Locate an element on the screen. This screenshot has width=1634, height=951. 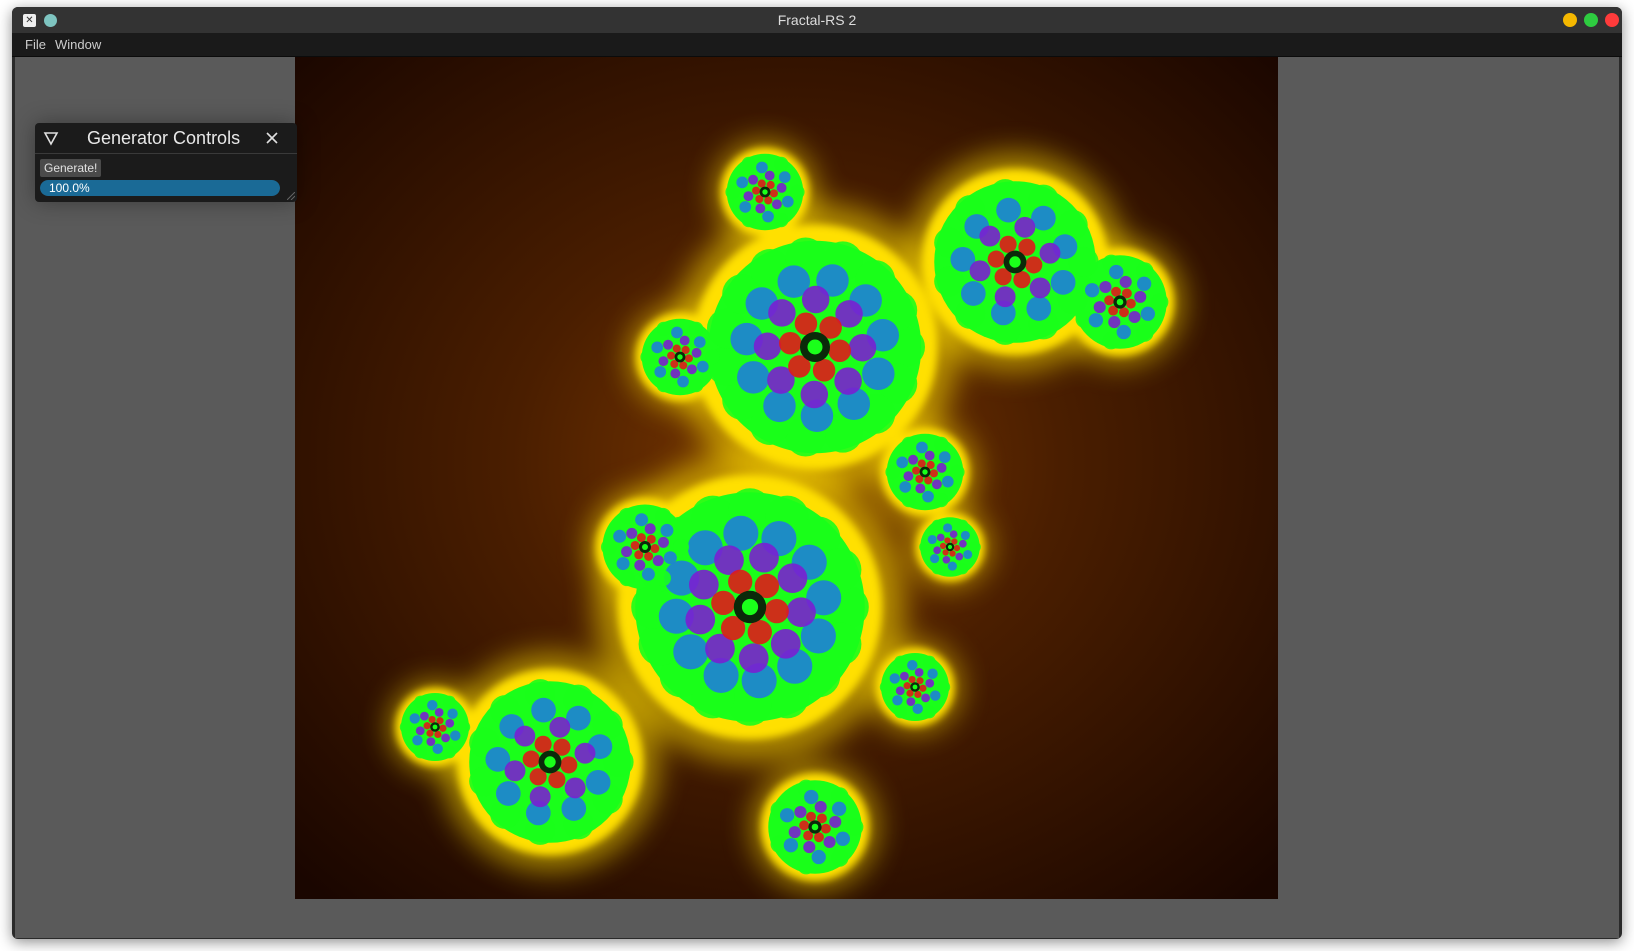
maximize-button is located at coordinates (1591, 20).